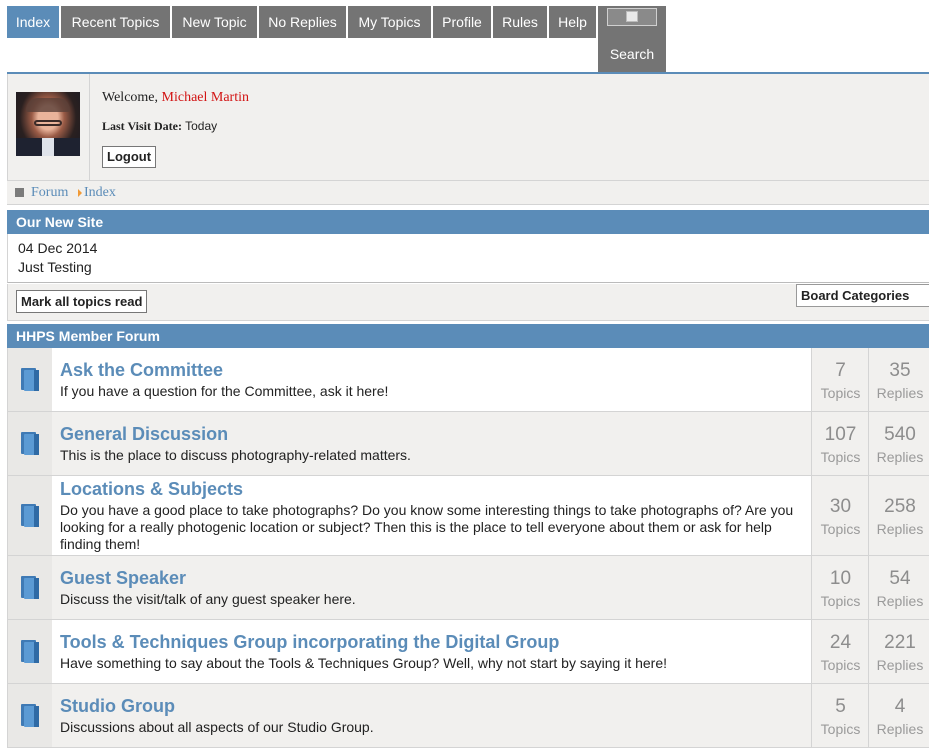 The width and height of the screenshot is (929, 748). What do you see at coordinates (520, 22) in the screenshot?
I see `tab-rules: Rules` at bounding box center [520, 22].